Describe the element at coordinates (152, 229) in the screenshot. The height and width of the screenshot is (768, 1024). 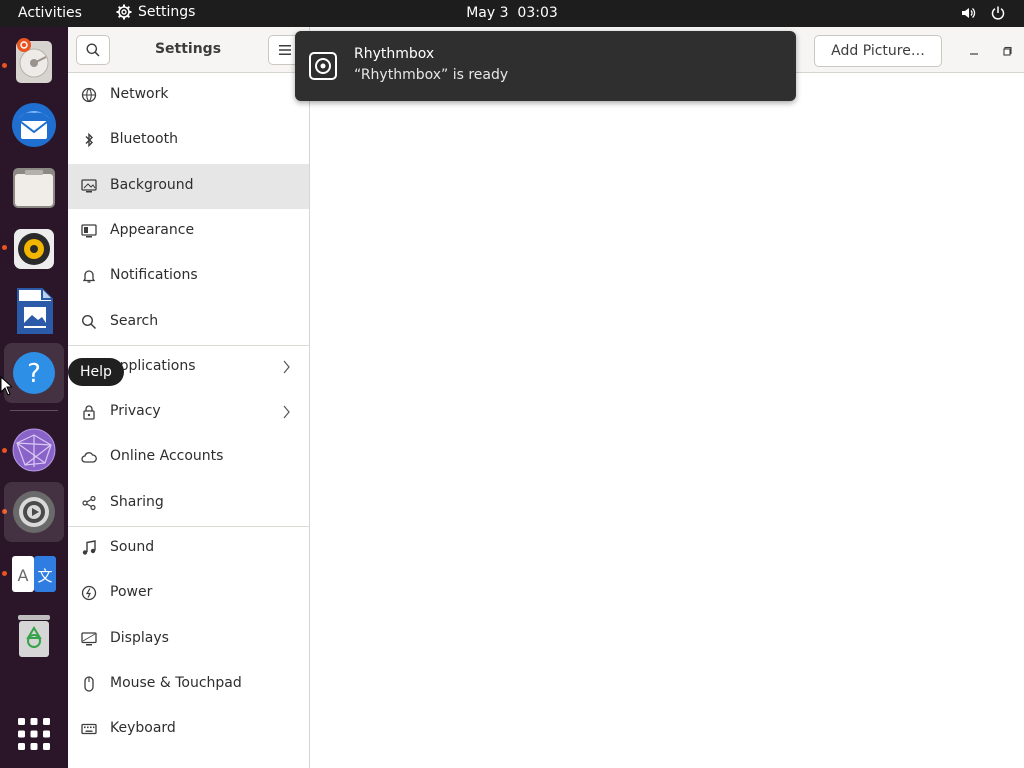
I see `sidebar-item-label: Appearance` at that location.